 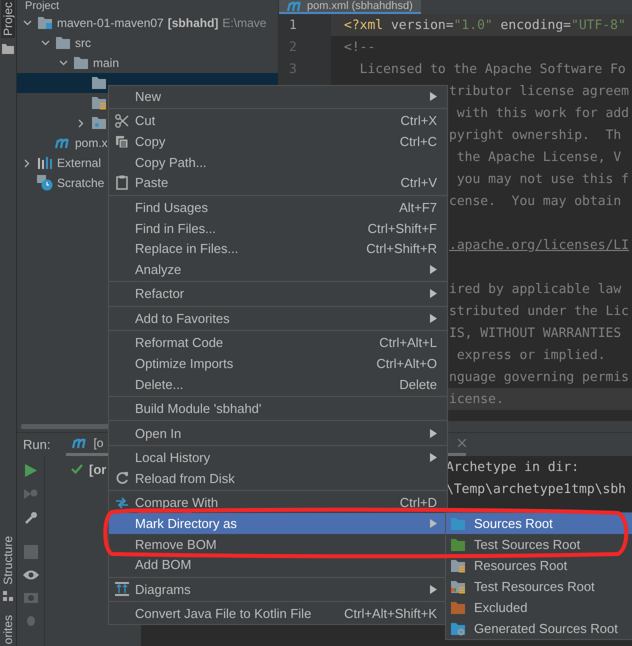 I want to click on code-line: cense. You may obtain, so click(x=535, y=201).